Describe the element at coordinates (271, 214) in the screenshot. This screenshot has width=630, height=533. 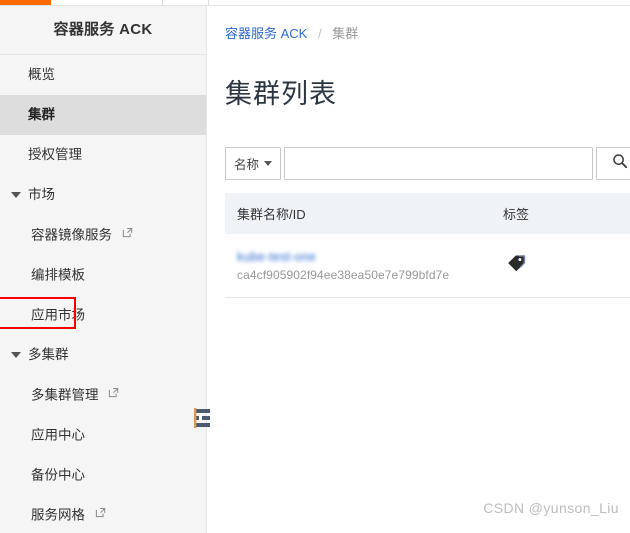
I see `table-column-header-name: 集群名称/ID` at that location.